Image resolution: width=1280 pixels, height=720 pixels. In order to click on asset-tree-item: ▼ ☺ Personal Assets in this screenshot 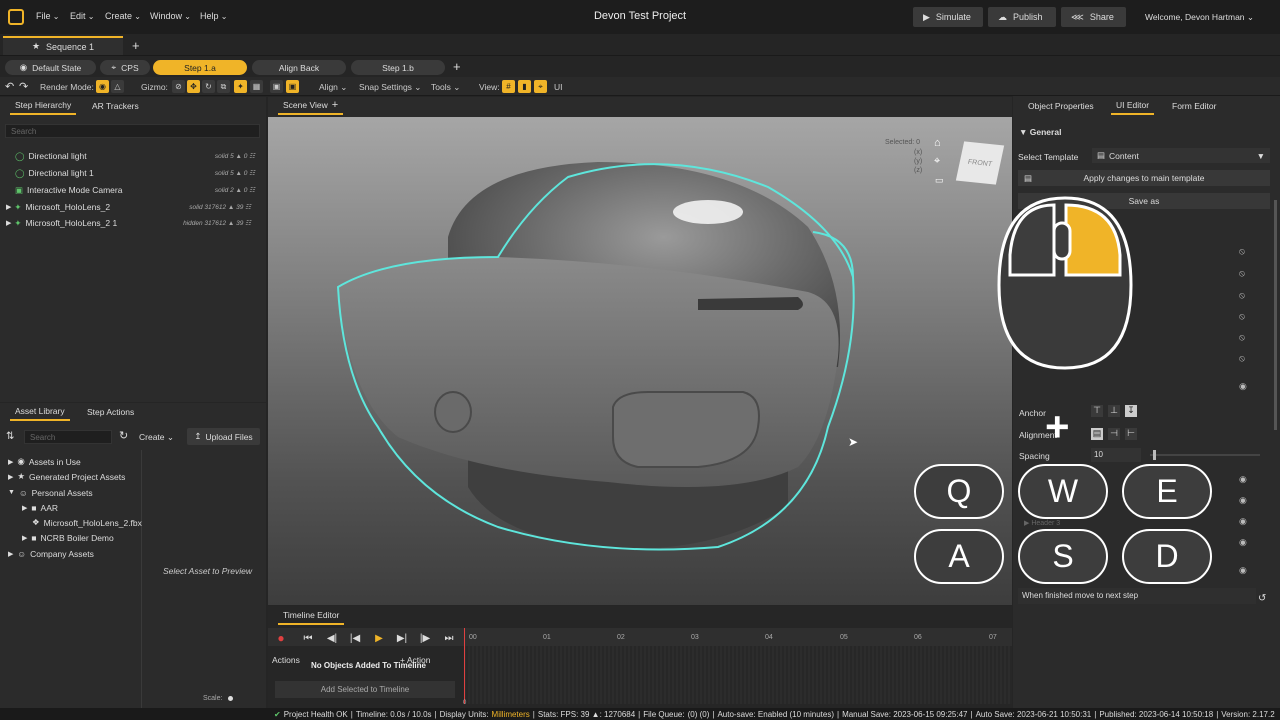, I will do `click(50, 492)`.